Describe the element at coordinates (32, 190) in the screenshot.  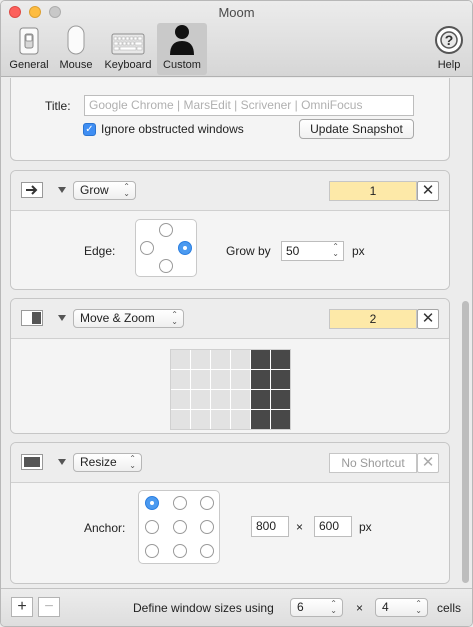
I see `grow-action-icon` at that location.